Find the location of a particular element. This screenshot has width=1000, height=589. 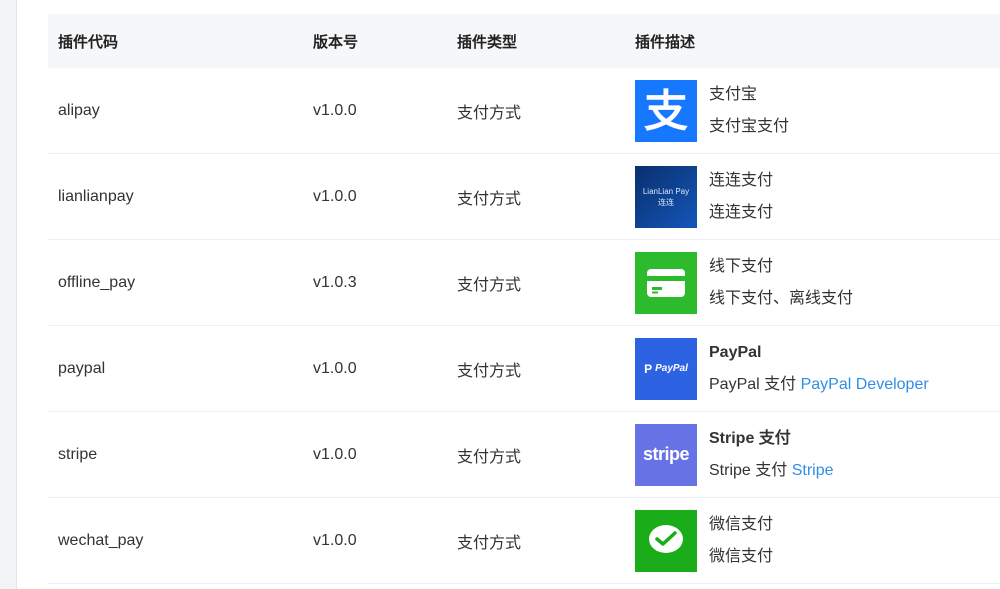

svg-text: 支 is located at coordinates (666, 111).